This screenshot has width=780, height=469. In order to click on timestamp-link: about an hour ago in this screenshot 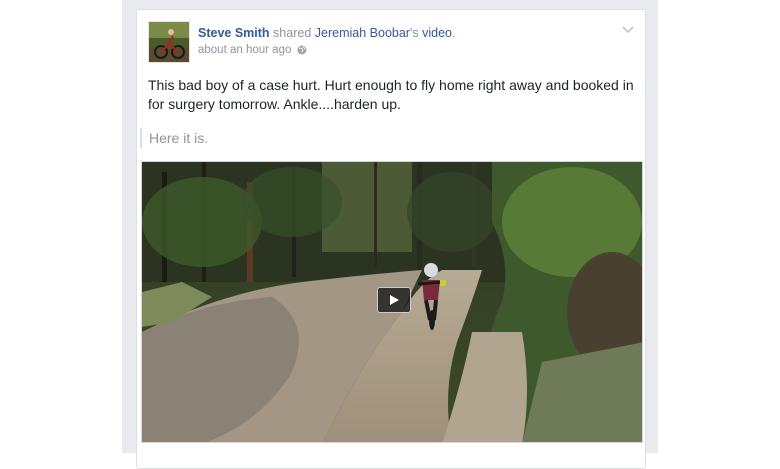, I will do `click(244, 50)`.